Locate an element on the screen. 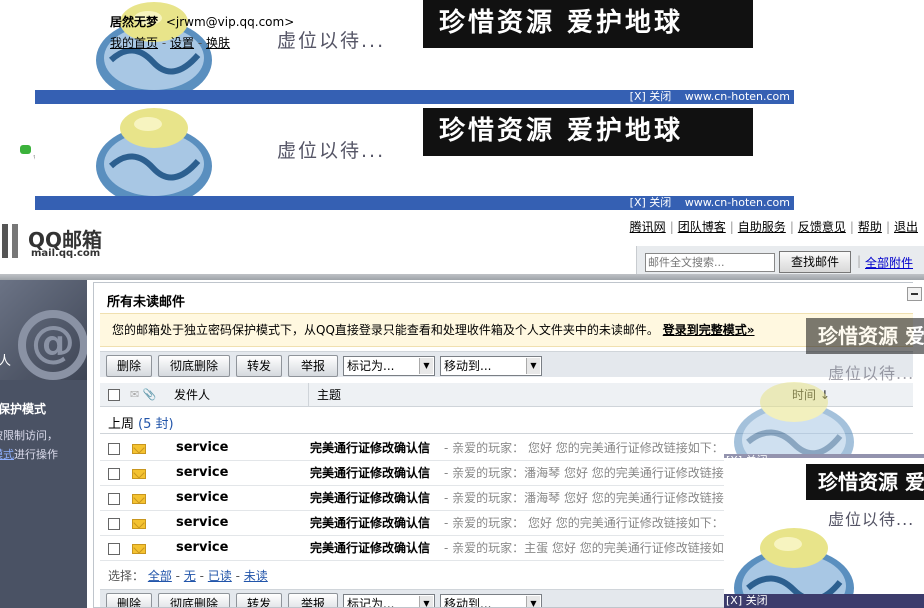 The width and height of the screenshot is (924, 608). row-summary: - 亲爱的玩家：主蛋 您好 您的完美通行证修改链接如 is located at coordinates (584, 548).